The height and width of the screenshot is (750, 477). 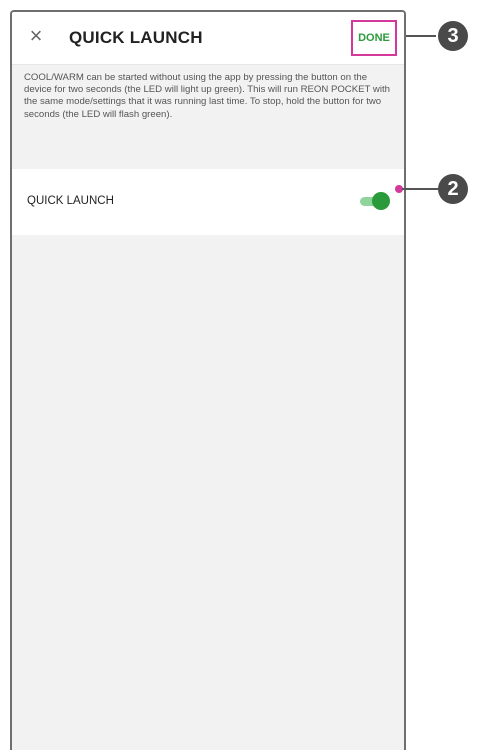 I want to click on callout-3-badge: 3, so click(x=453, y=36).